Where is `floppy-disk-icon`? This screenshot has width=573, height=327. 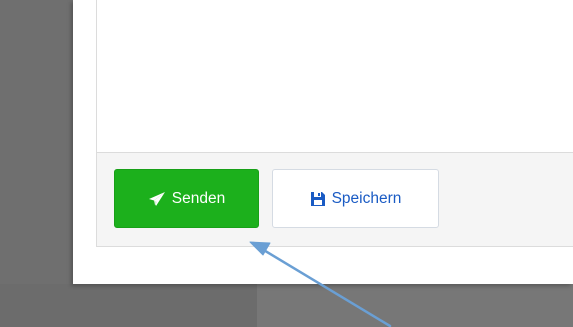
floppy-disk-icon is located at coordinates (318, 199).